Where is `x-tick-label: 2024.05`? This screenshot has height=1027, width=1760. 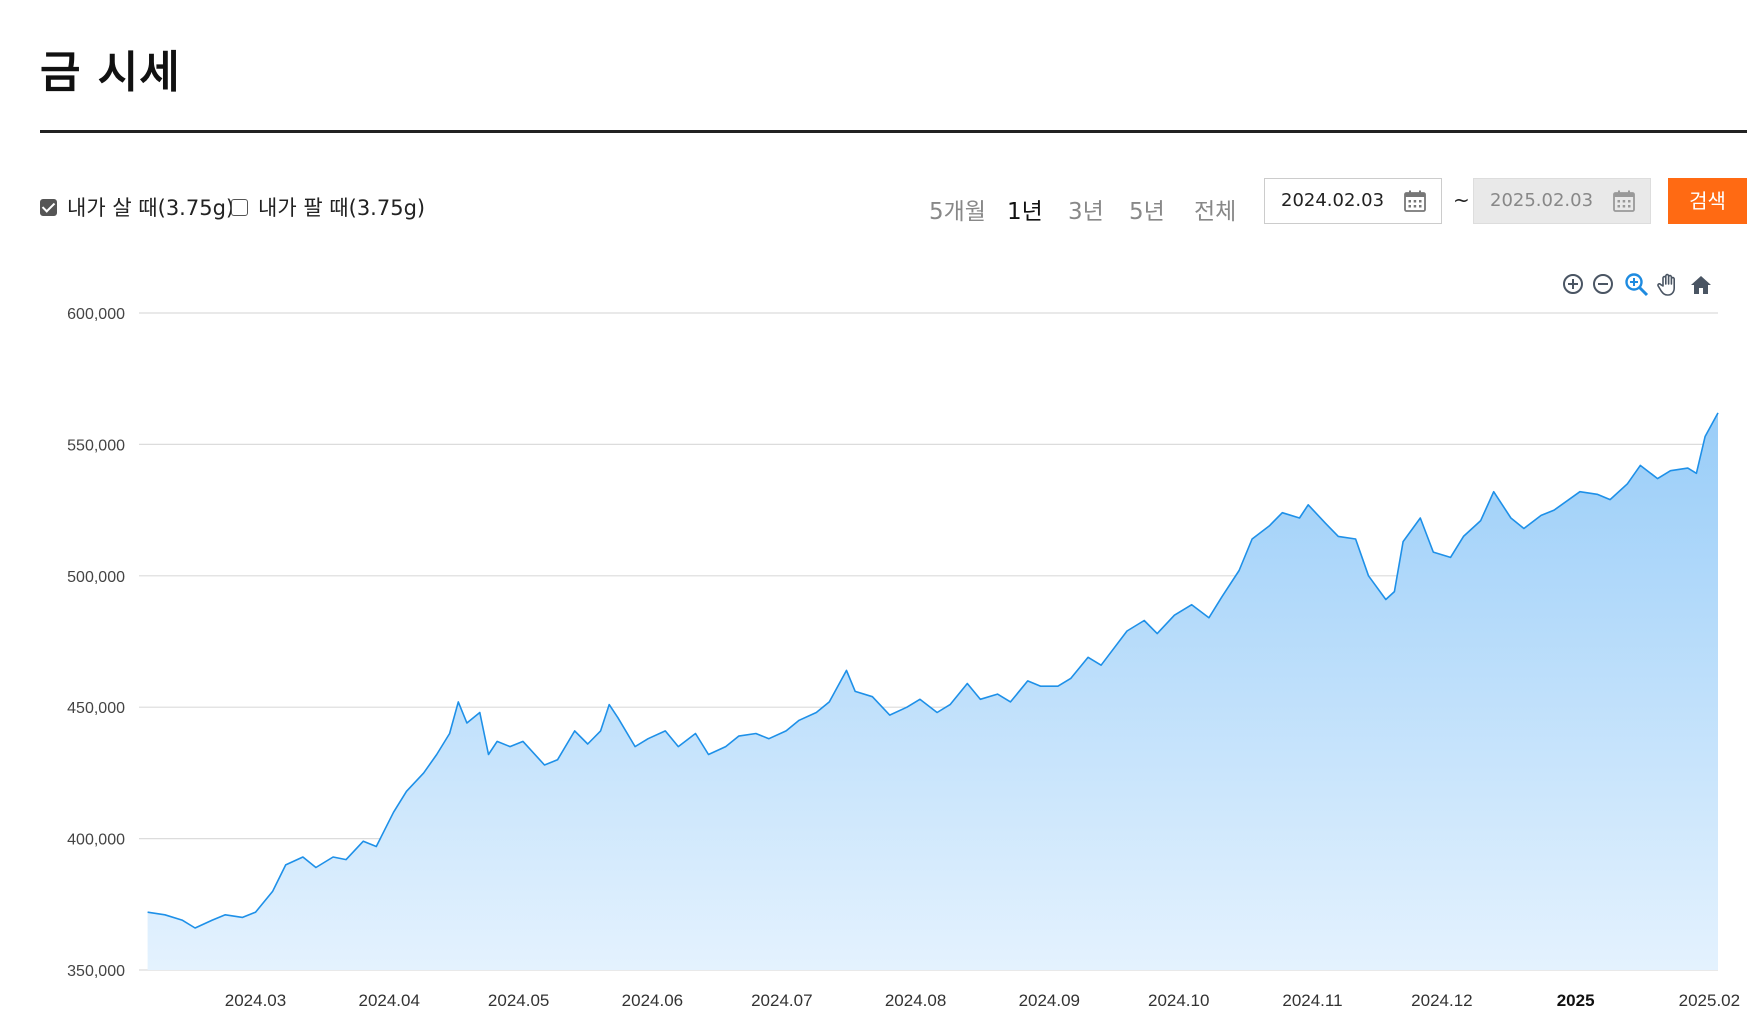
x-tick-label: 2024.05 is located at coordinates (518, 1000).